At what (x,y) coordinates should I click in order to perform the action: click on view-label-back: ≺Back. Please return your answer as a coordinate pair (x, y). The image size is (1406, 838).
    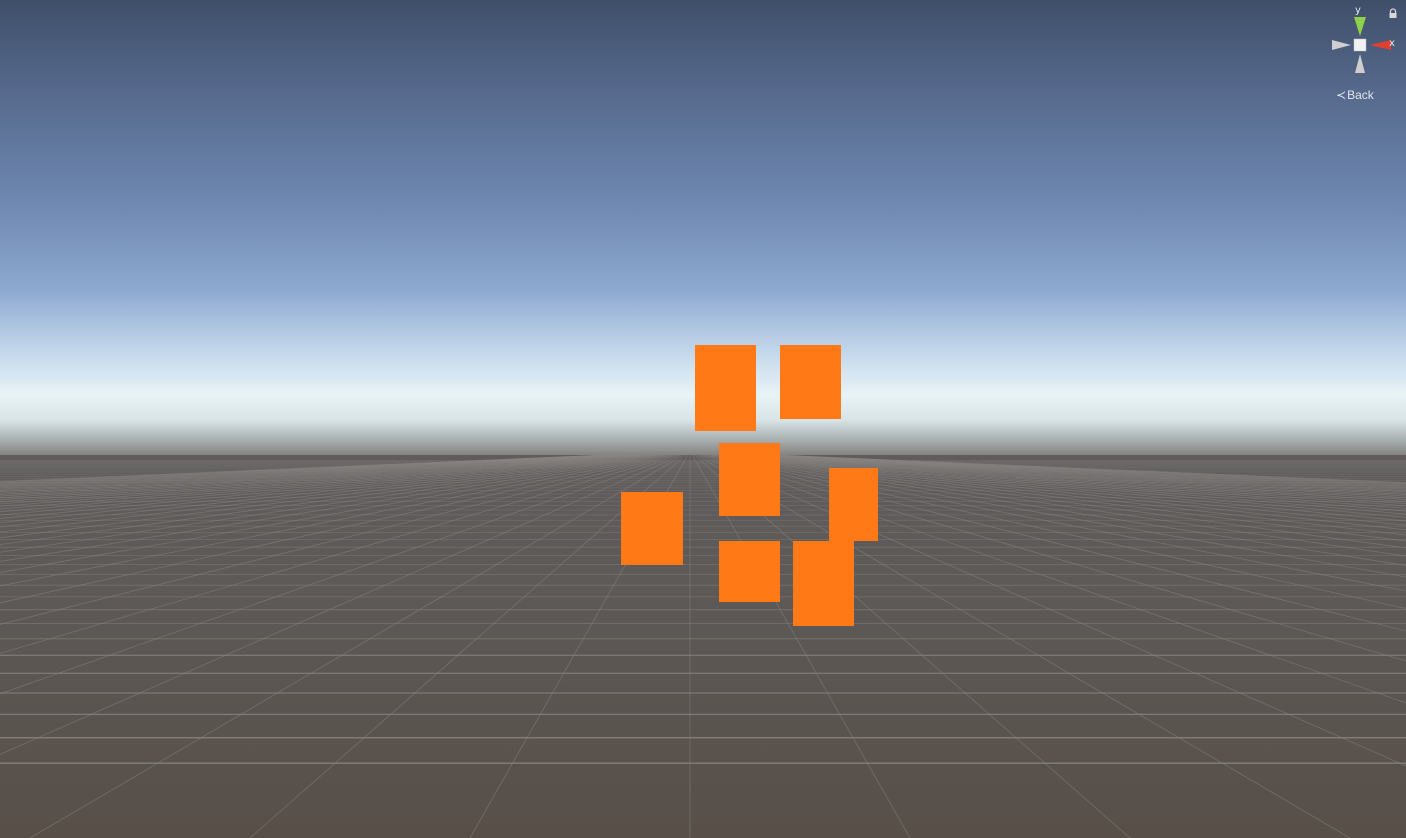
    Looking at the image, I should click on (1355, 95).